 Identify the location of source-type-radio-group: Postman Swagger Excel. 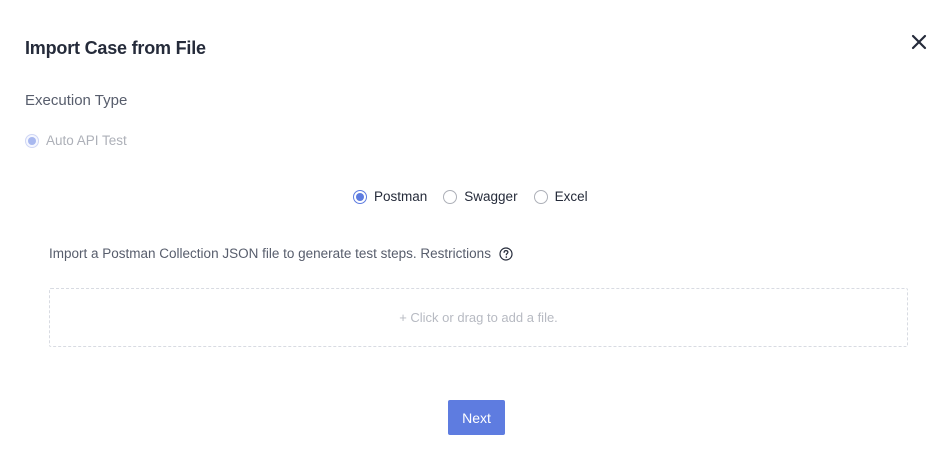
(478, 196).